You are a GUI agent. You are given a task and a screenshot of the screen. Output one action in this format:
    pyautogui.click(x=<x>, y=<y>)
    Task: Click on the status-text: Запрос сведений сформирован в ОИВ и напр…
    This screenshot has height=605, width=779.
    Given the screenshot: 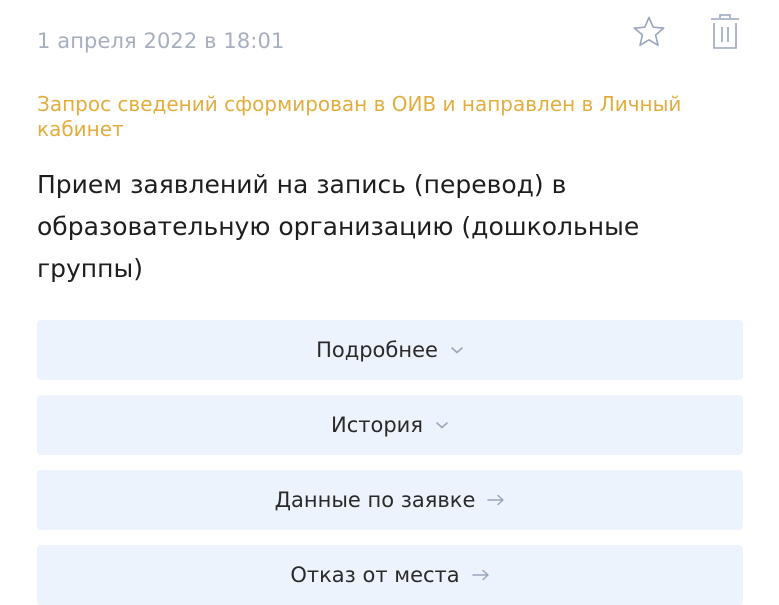 What is the action you would take?
    pyautogui.click(x=359, y=116)
    